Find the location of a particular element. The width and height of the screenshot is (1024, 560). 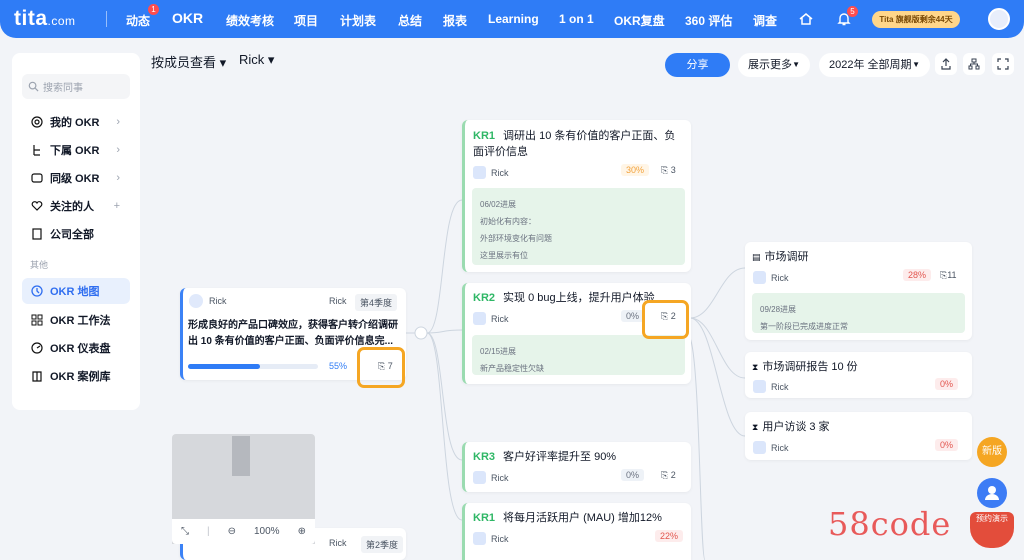

kr-card: KR1 将每月活跃用户 (MAU) 增加12% Rick 22% is located at coordinates (576, 531).